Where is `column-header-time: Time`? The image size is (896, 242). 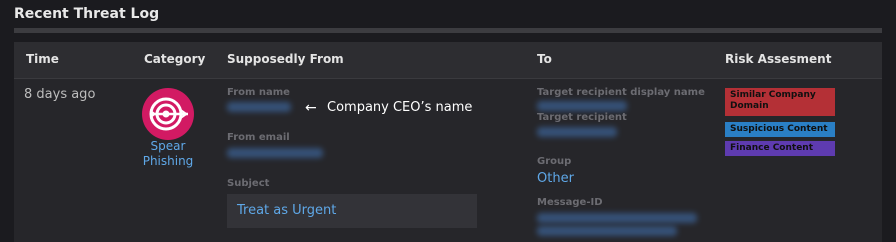
column-header-time: Time is located at coordinates (42, 59).